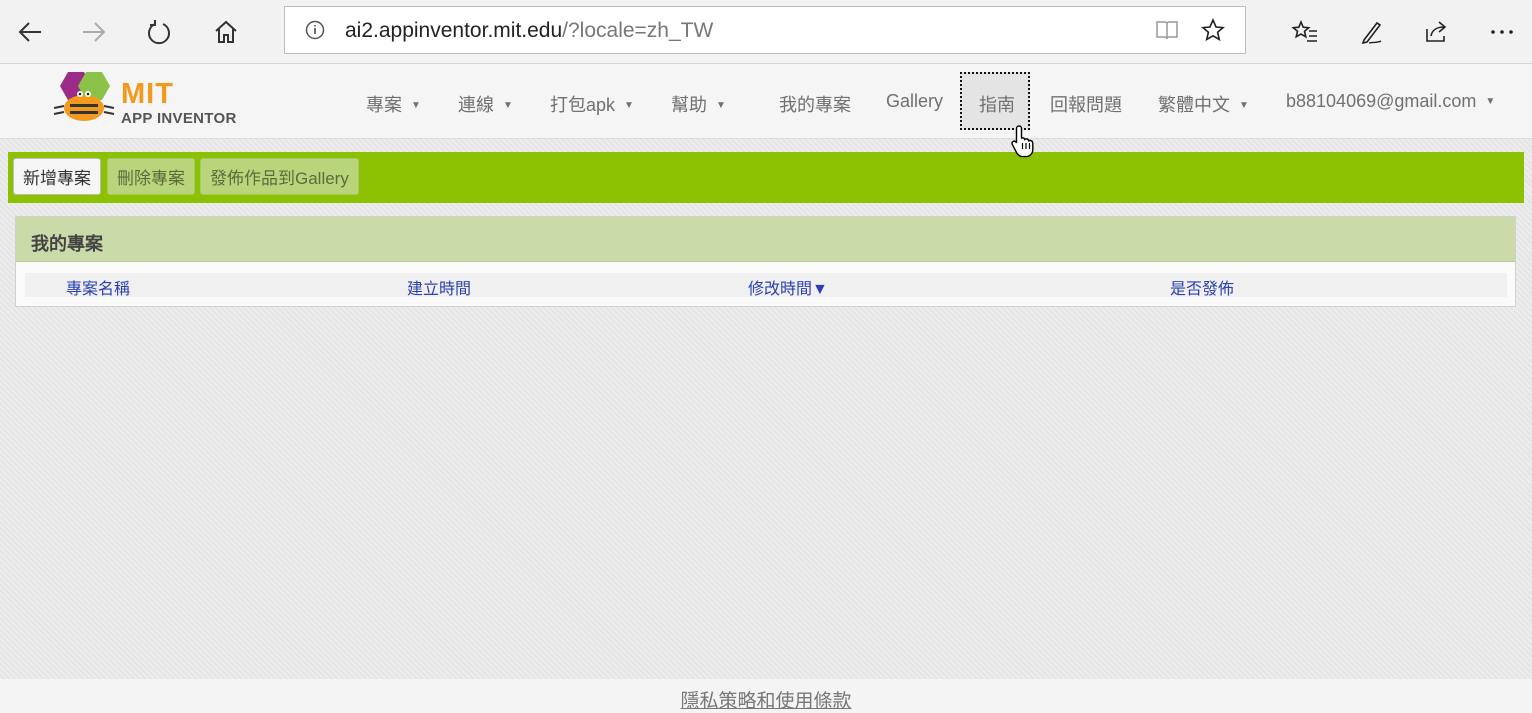 Image resolution: width=1532 pixels, height=713 pixels. Describe the element at coordinates (1024, 143) in the screenshot. I see `hand-cursor-icon` at that location.